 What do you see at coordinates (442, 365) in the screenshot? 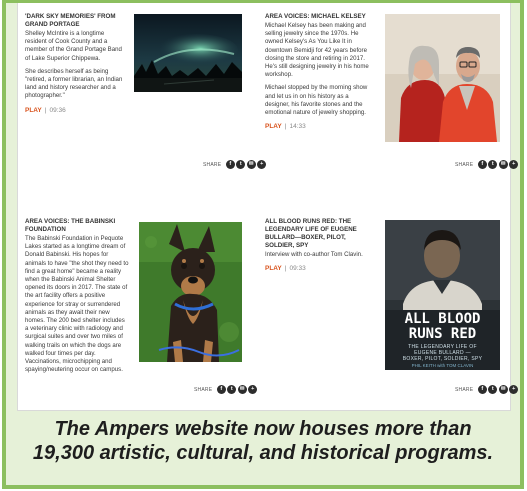
I see `book-authors: PHIL KEITH with TOM CLAVIN` at bounding box center [442, 365].